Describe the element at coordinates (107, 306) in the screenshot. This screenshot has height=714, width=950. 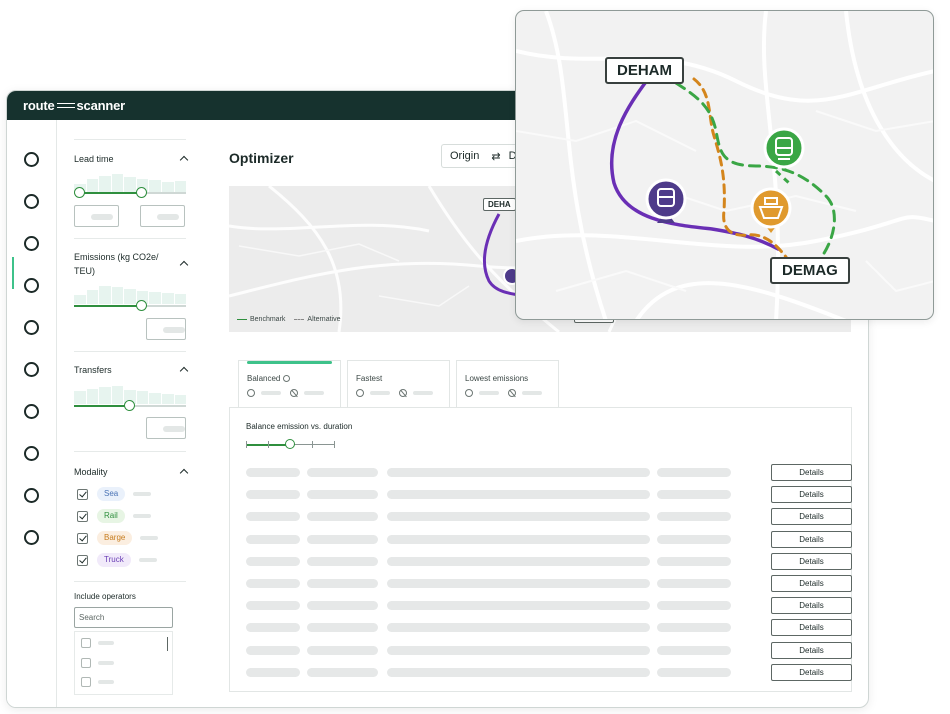
I see `emissions-slider-fill` at that location.